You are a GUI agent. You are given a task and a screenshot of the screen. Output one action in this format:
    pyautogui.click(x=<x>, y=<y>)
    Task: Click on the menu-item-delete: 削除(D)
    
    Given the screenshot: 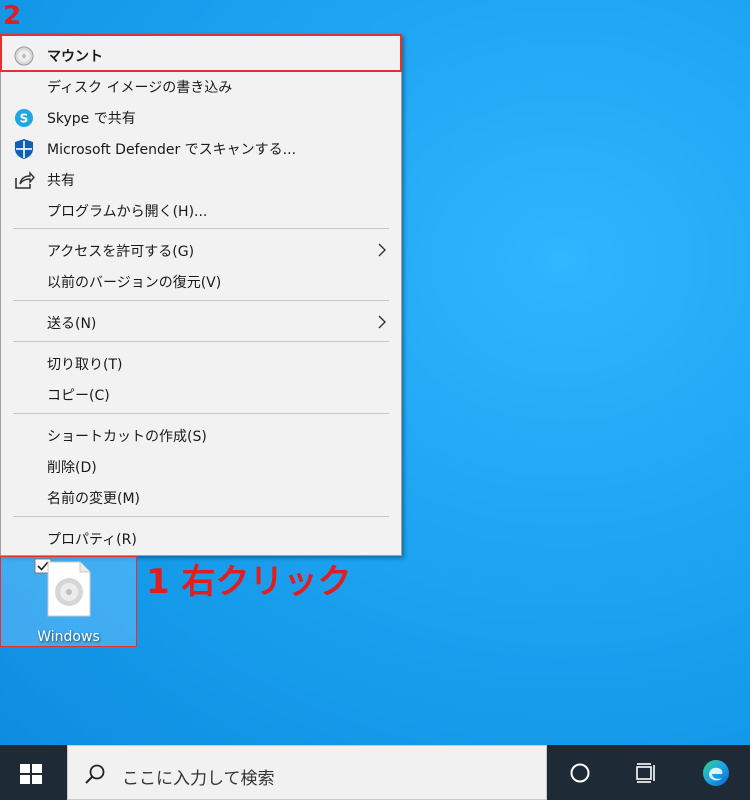 What is the action you would take?
    pyautogui.click(x=201, y=466)
    